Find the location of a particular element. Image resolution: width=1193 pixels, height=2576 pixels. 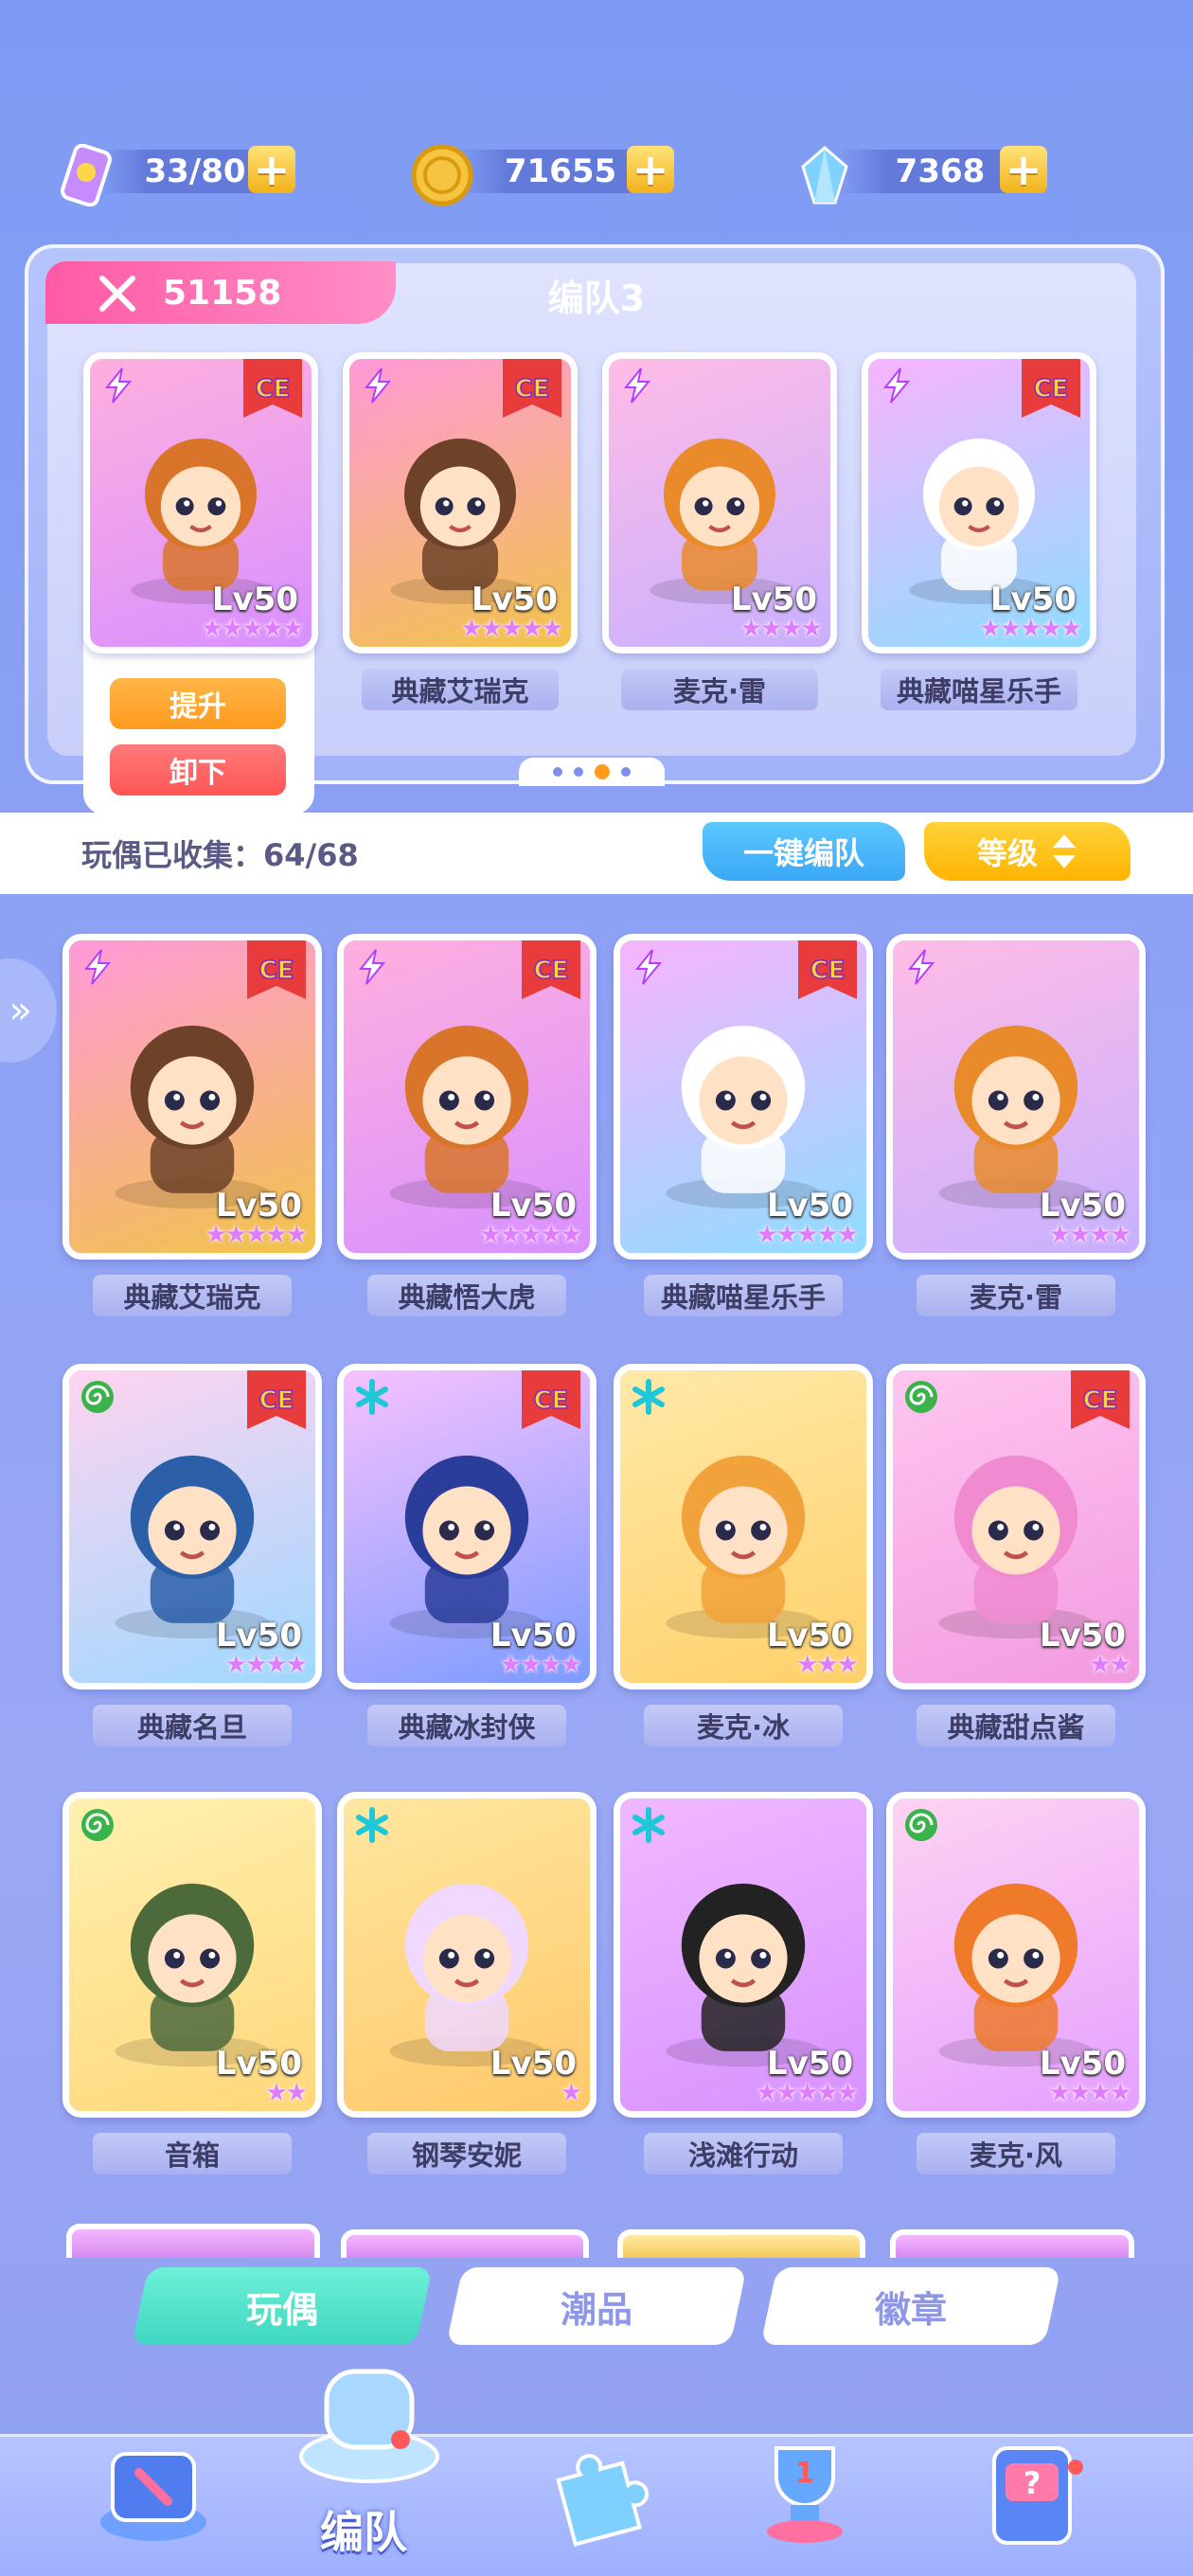

puzzle-icon is located at coordinates (596, 2494).